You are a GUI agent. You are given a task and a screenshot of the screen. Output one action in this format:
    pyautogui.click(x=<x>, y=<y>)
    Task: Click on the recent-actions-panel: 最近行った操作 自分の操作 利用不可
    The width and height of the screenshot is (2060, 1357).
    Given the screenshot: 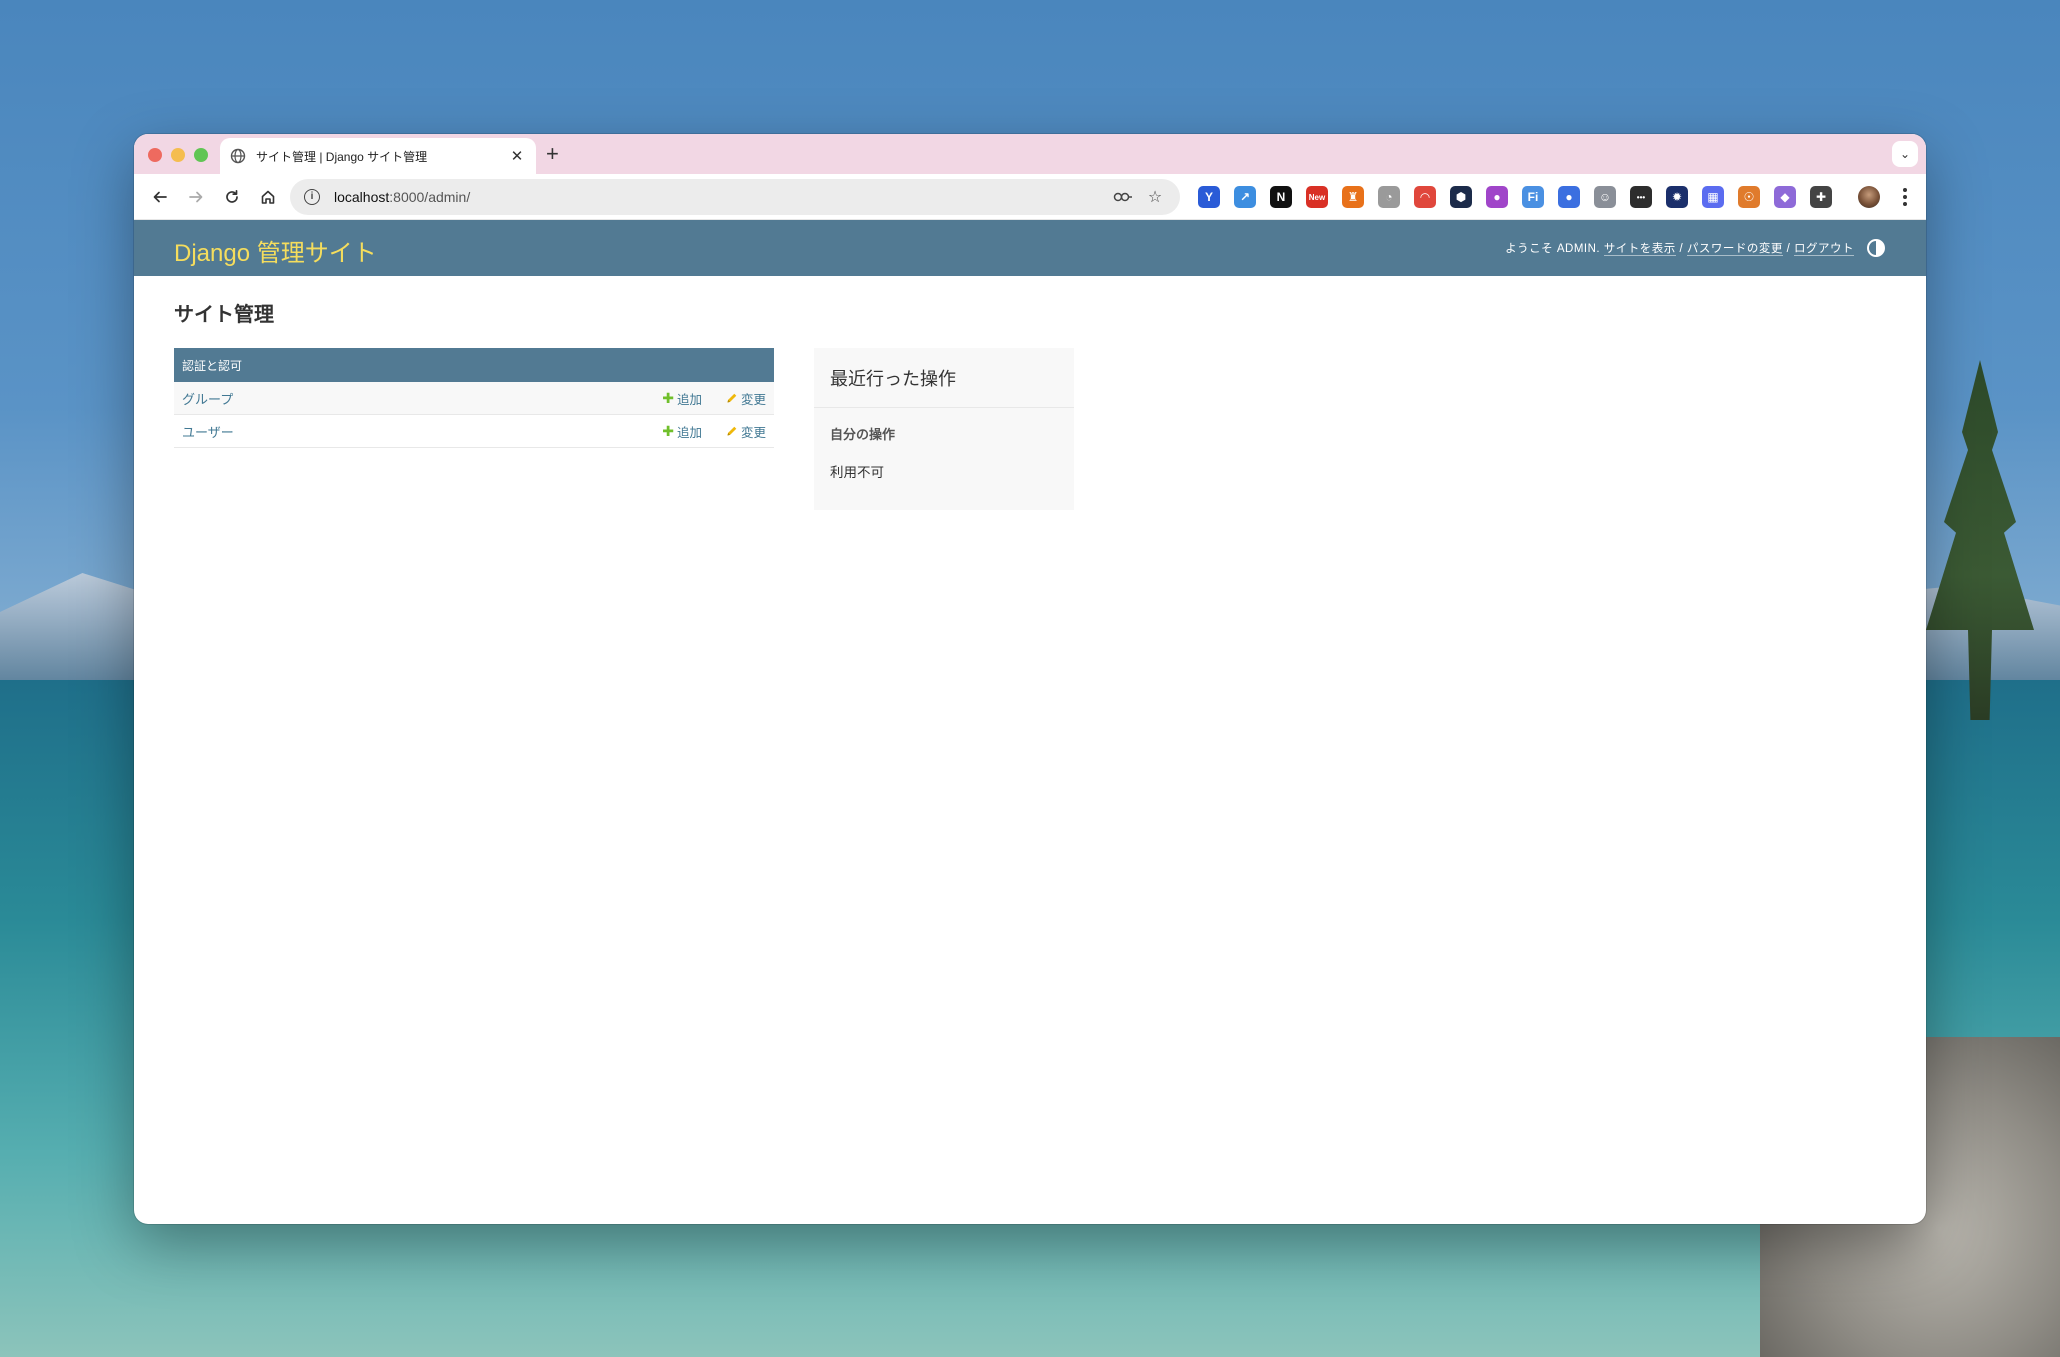 What is the action you would take?
    pyautogui.click(x=944, y=429)
    